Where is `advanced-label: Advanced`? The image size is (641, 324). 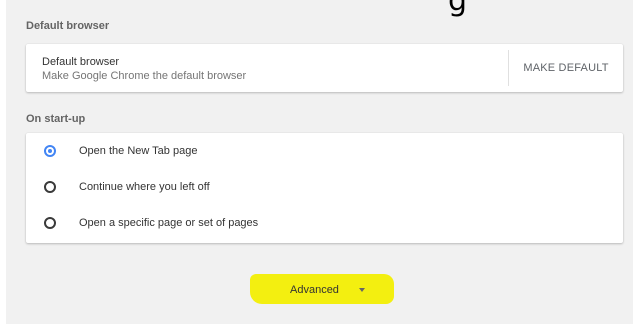
advanced-label: Advanced is located at coordinates (314, 290).